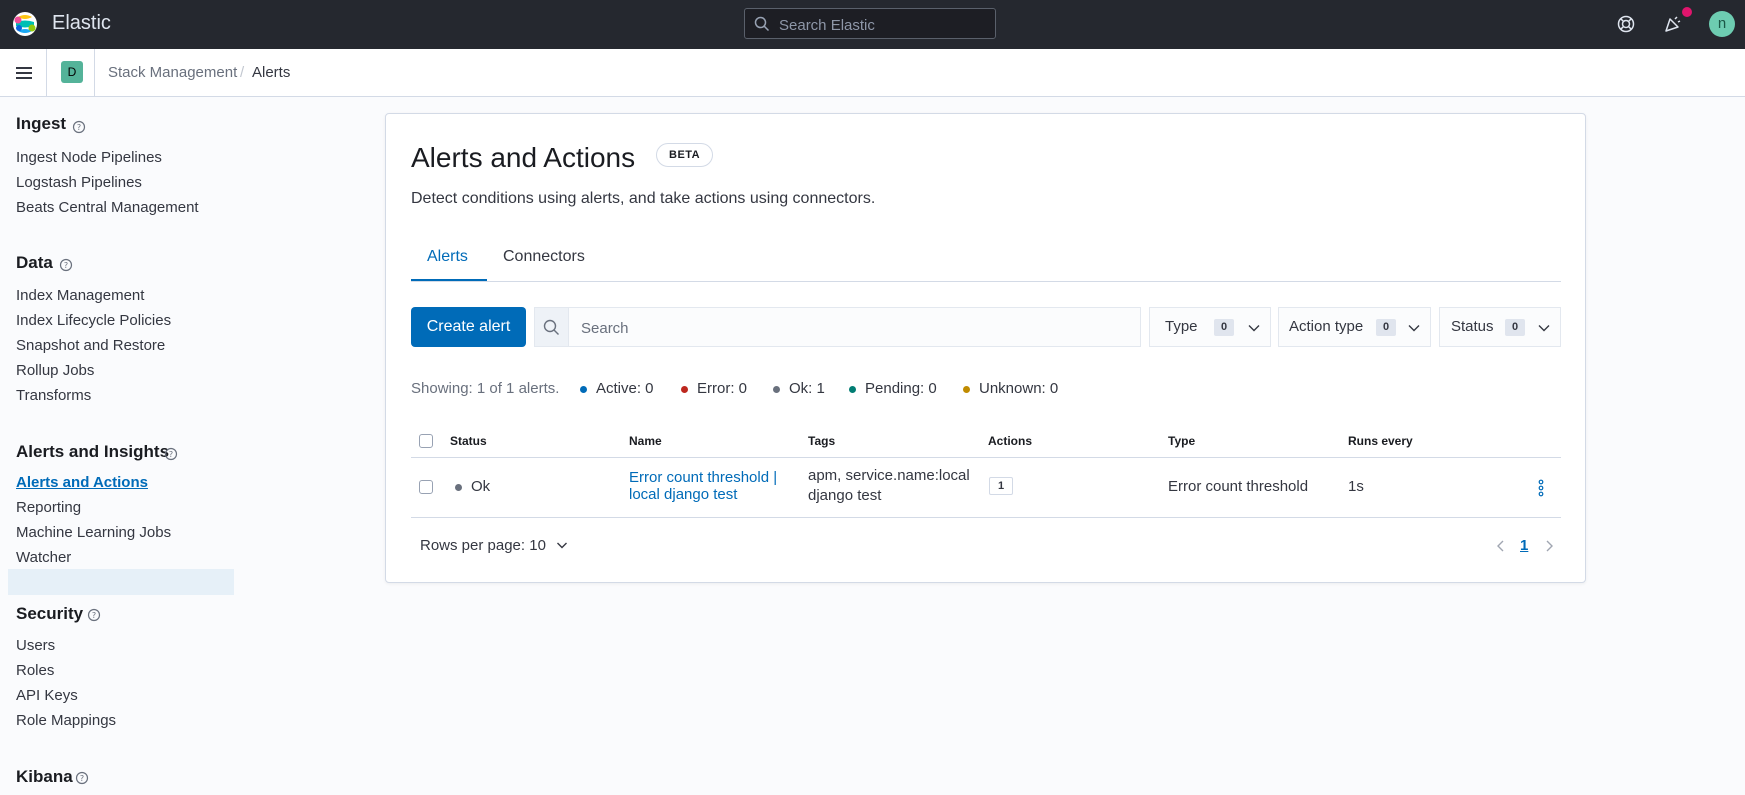 The height and width of the screenshot is (795, 1745). Describe the element at coordinates (82, 482) in the screenshot. I see `sidebar-item-alerts-and-actions: Alerts and Actions` at that location.